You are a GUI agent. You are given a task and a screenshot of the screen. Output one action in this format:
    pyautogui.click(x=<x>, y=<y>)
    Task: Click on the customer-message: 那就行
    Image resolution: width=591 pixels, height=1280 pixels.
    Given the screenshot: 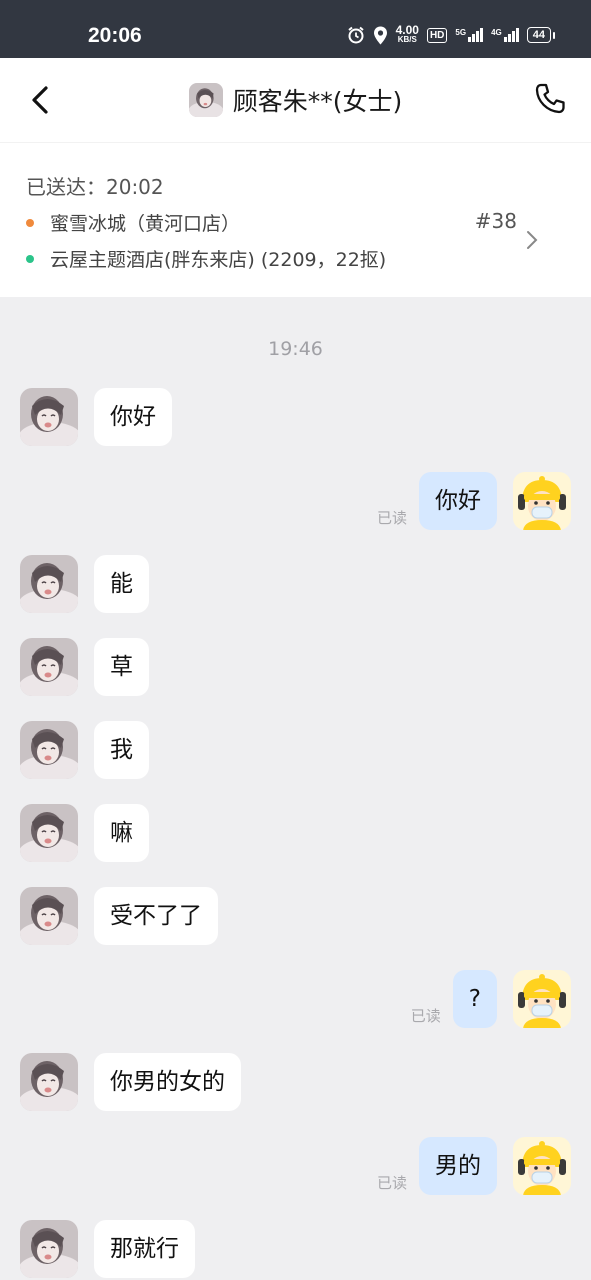 What is the action you would take?
    pyautogui.click(x=107, y=1249)
    